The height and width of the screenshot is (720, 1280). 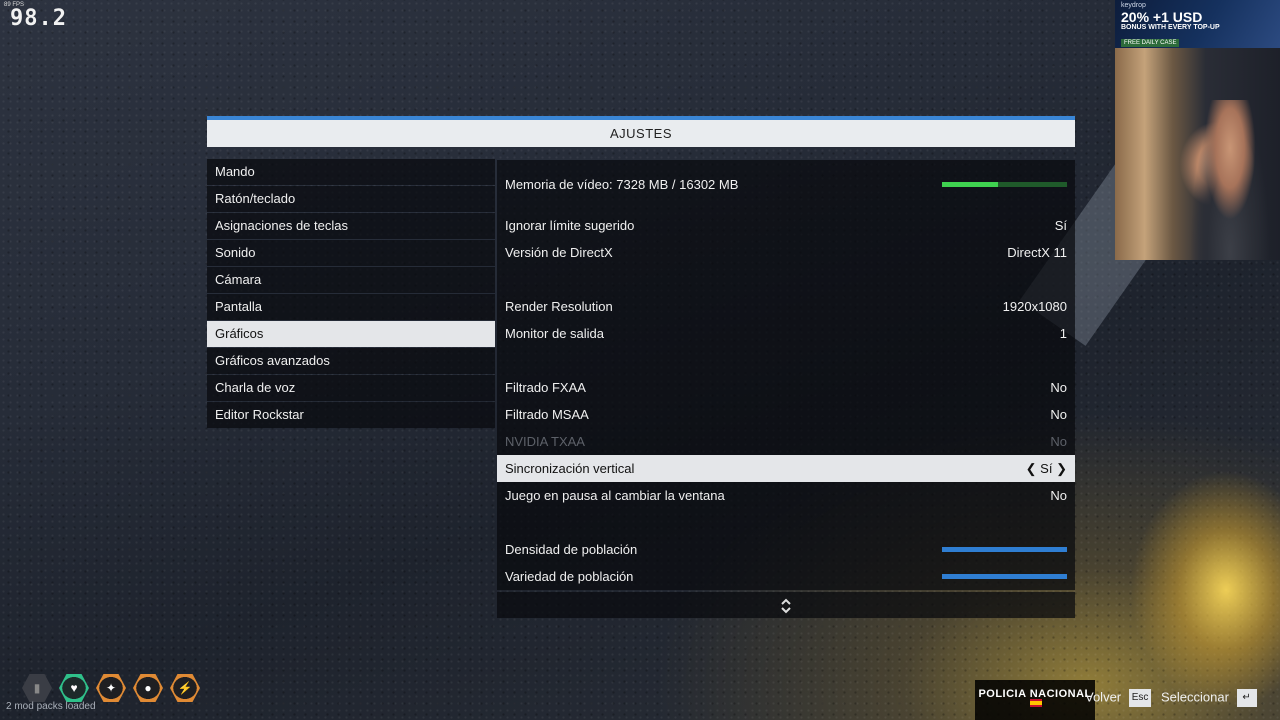 What do you see at coordinates (559, 252) in the screenshot?
I see `setting-label: Versión de DirectX` at bounding box center [559, 252].